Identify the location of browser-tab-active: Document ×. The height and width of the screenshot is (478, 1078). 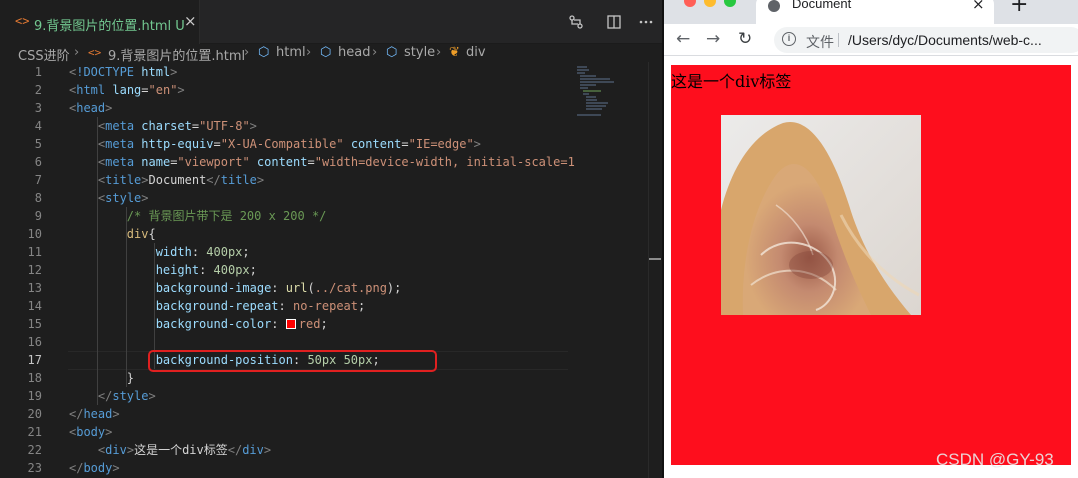
(875, 12).